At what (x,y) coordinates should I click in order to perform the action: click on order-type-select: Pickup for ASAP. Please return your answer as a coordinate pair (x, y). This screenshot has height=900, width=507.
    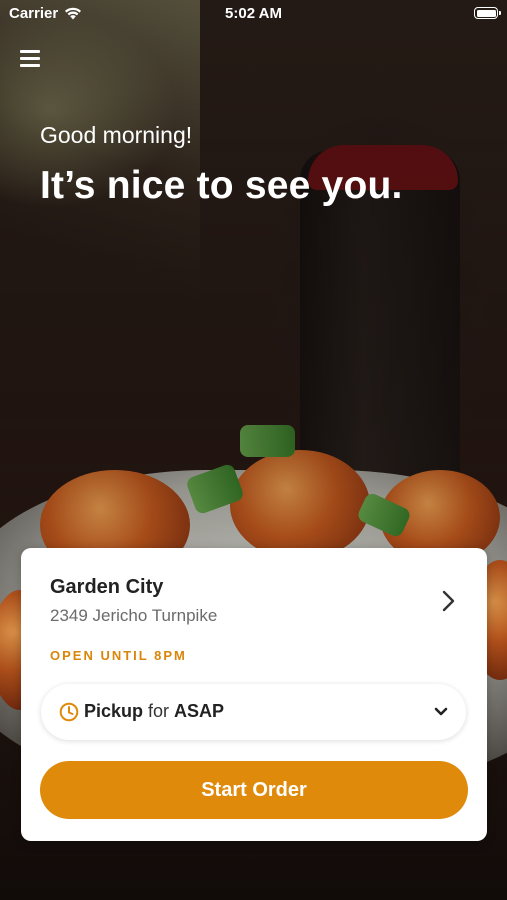
    Looking at the image, I should click on (253, 712).